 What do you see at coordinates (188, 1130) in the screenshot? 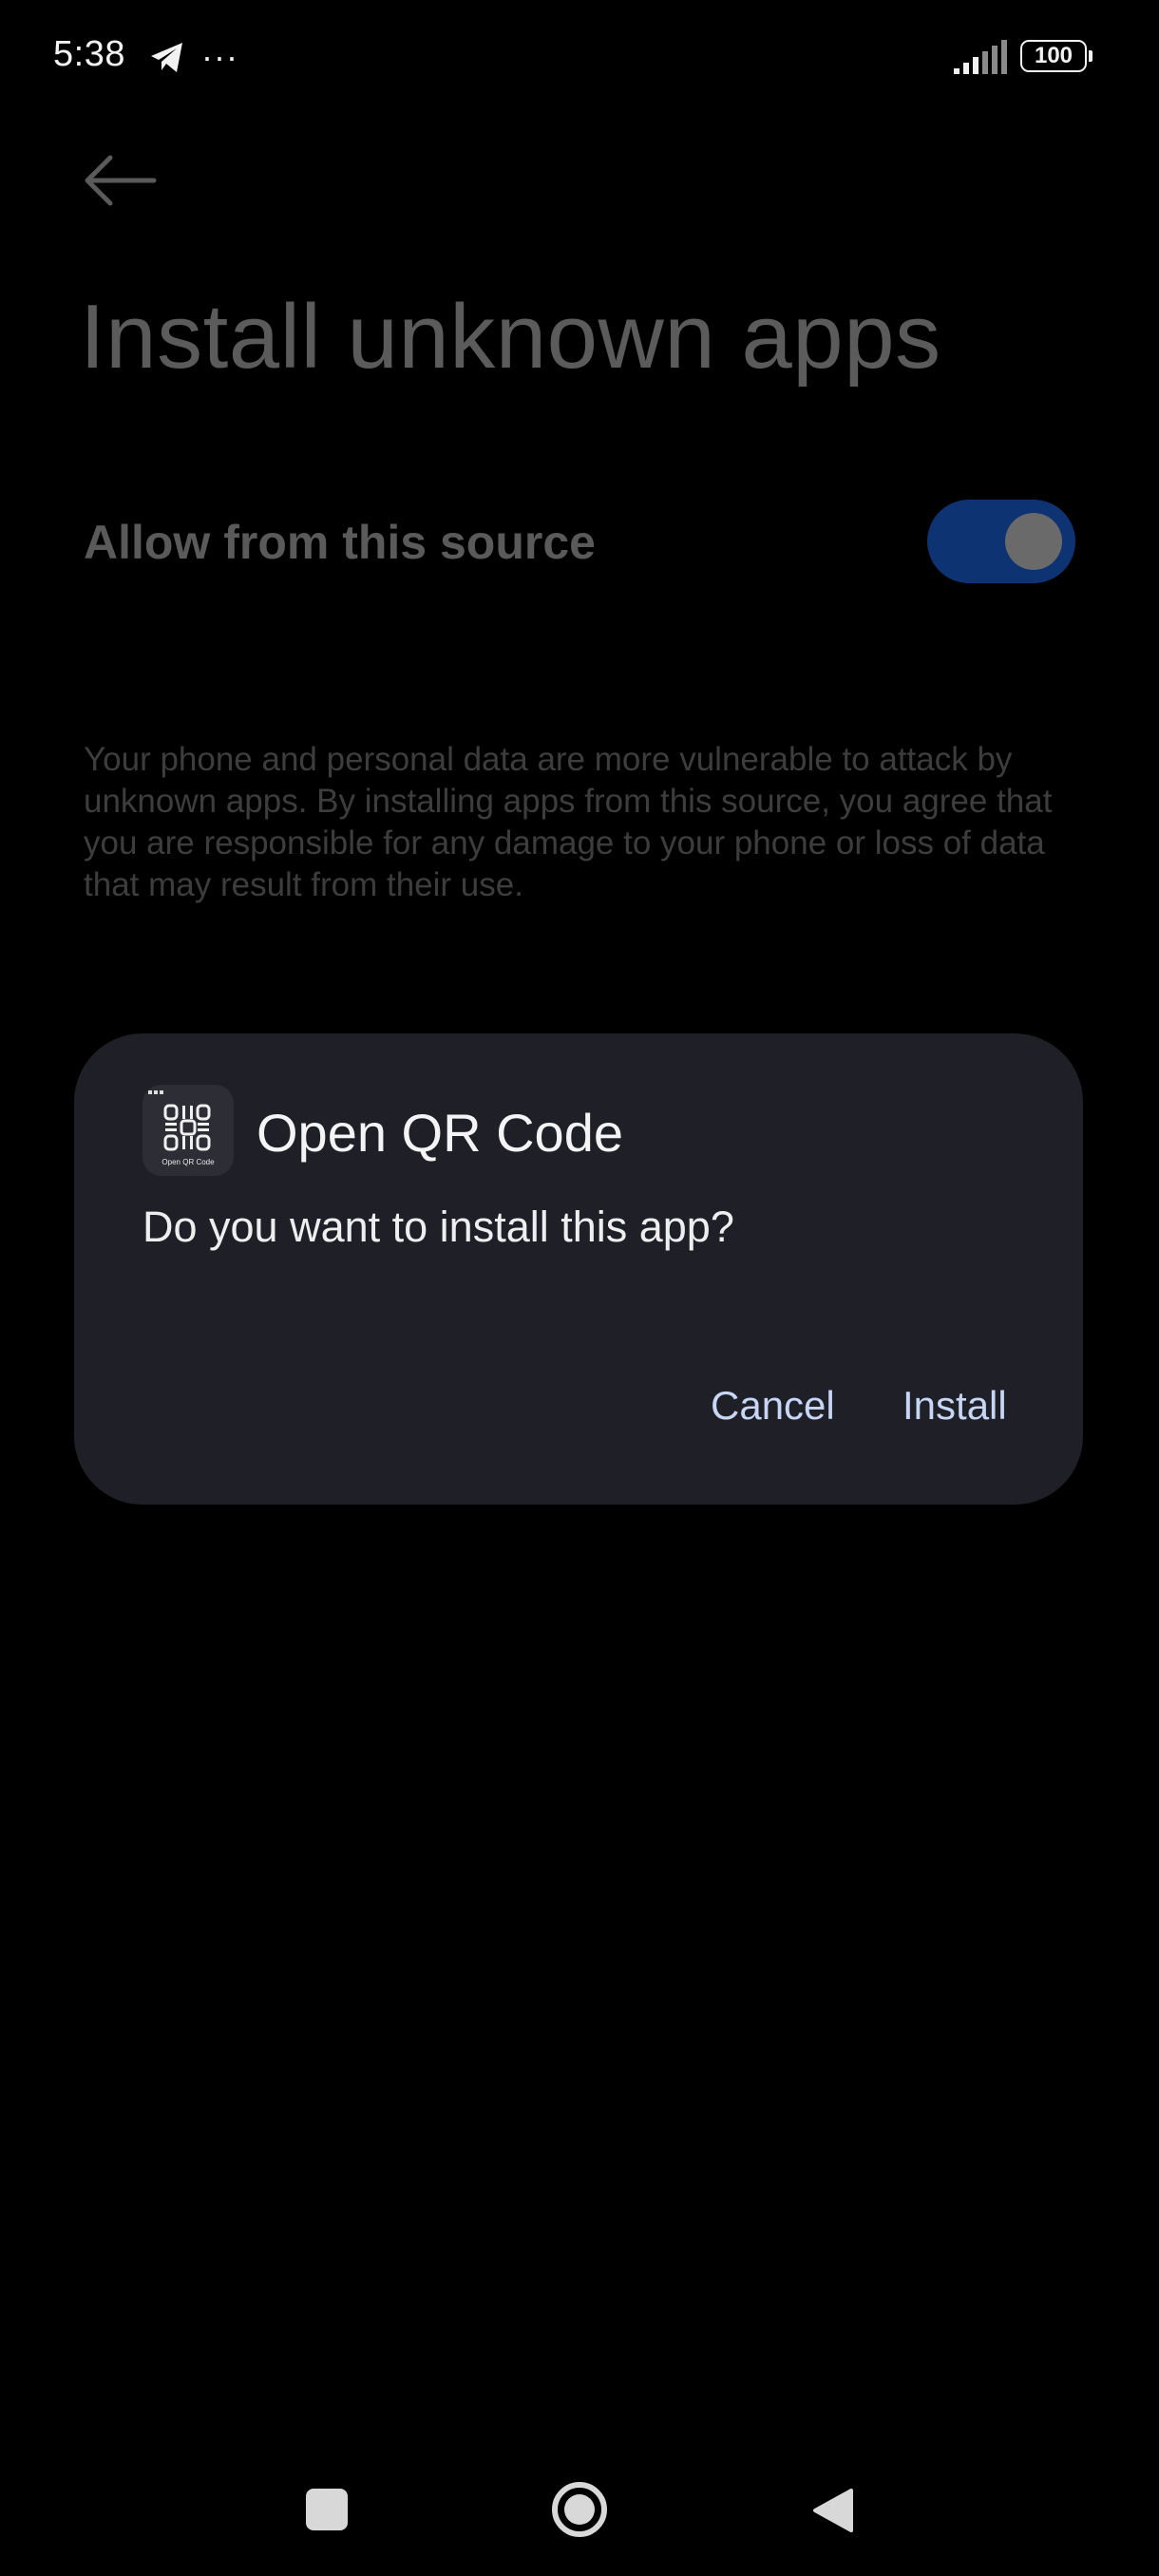
I see `qr-code-app-icon: Open QR Code` at bounding box center [188, 1130].